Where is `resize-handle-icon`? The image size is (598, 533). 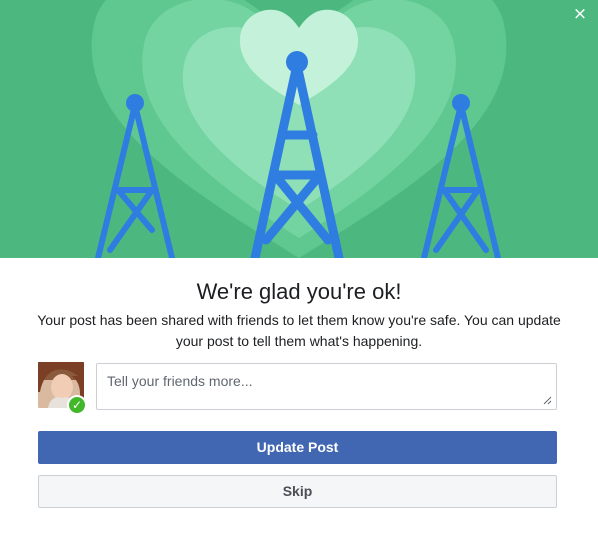 resize-handle-icon is located at coordinates (547, 400).